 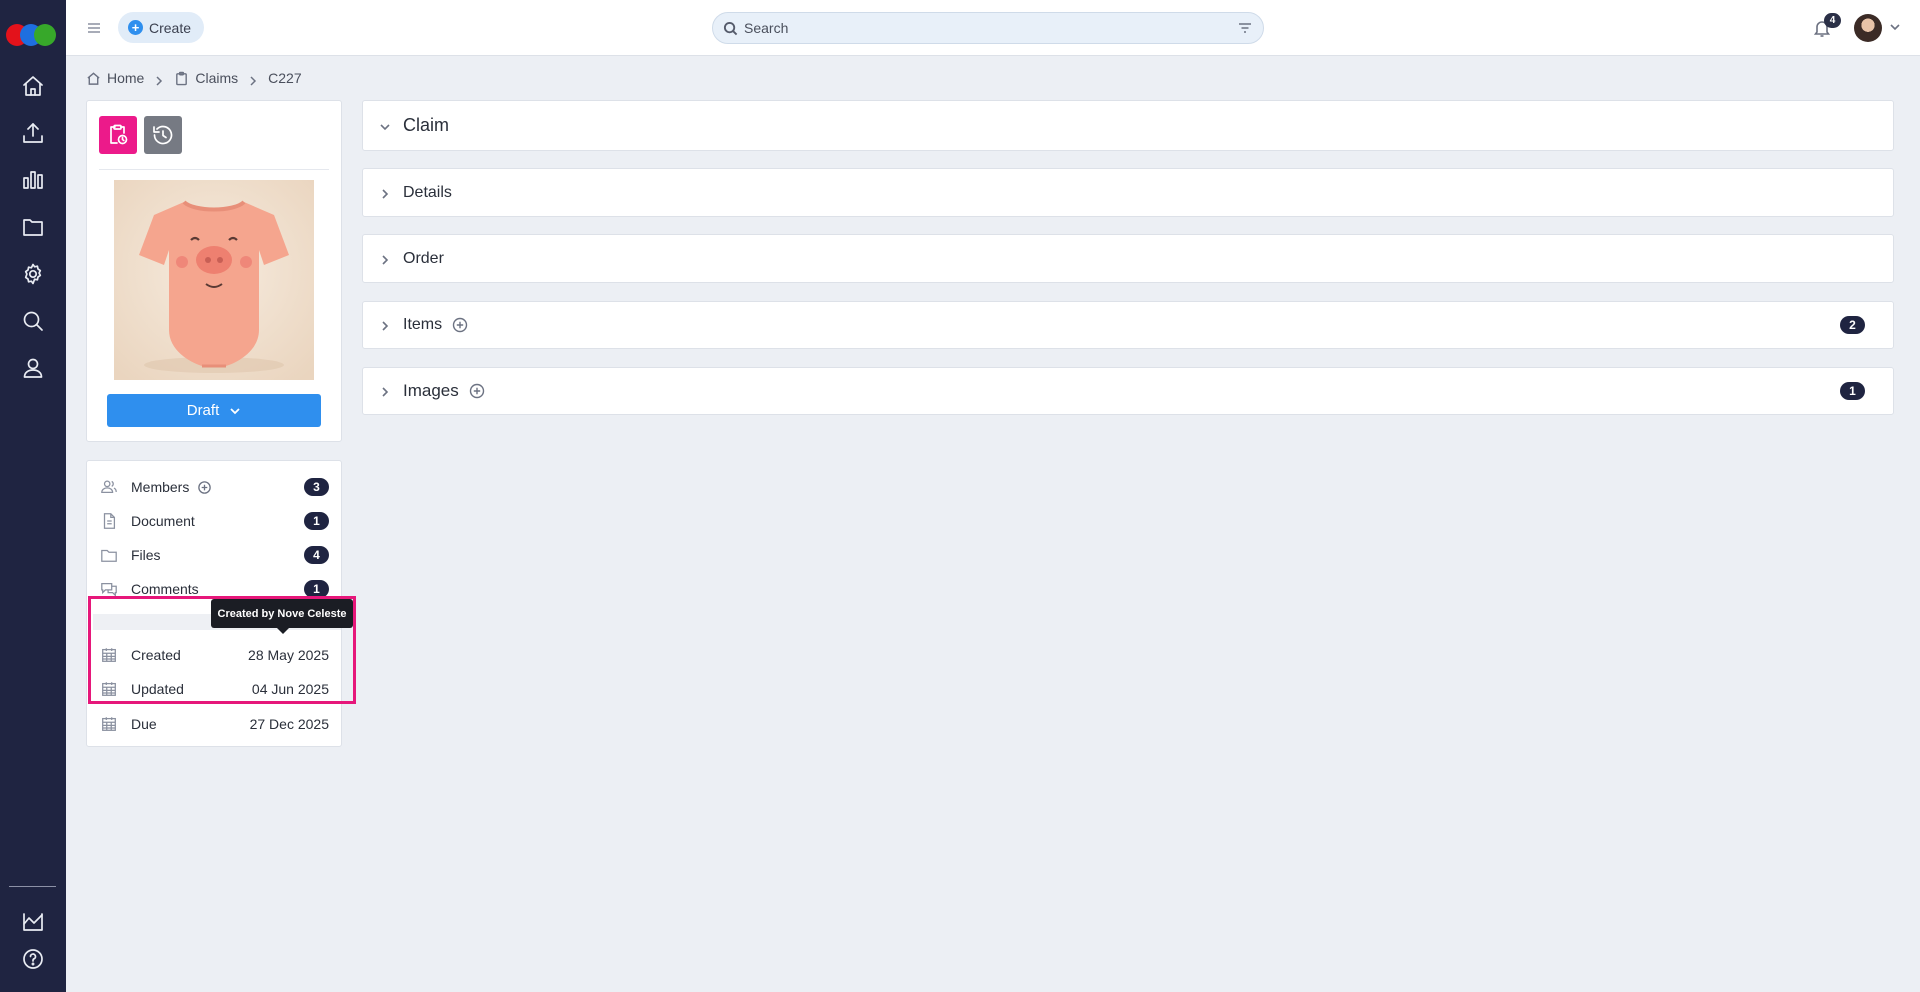 I want to click on section-items-title: Items, so click(x=423, y=324).